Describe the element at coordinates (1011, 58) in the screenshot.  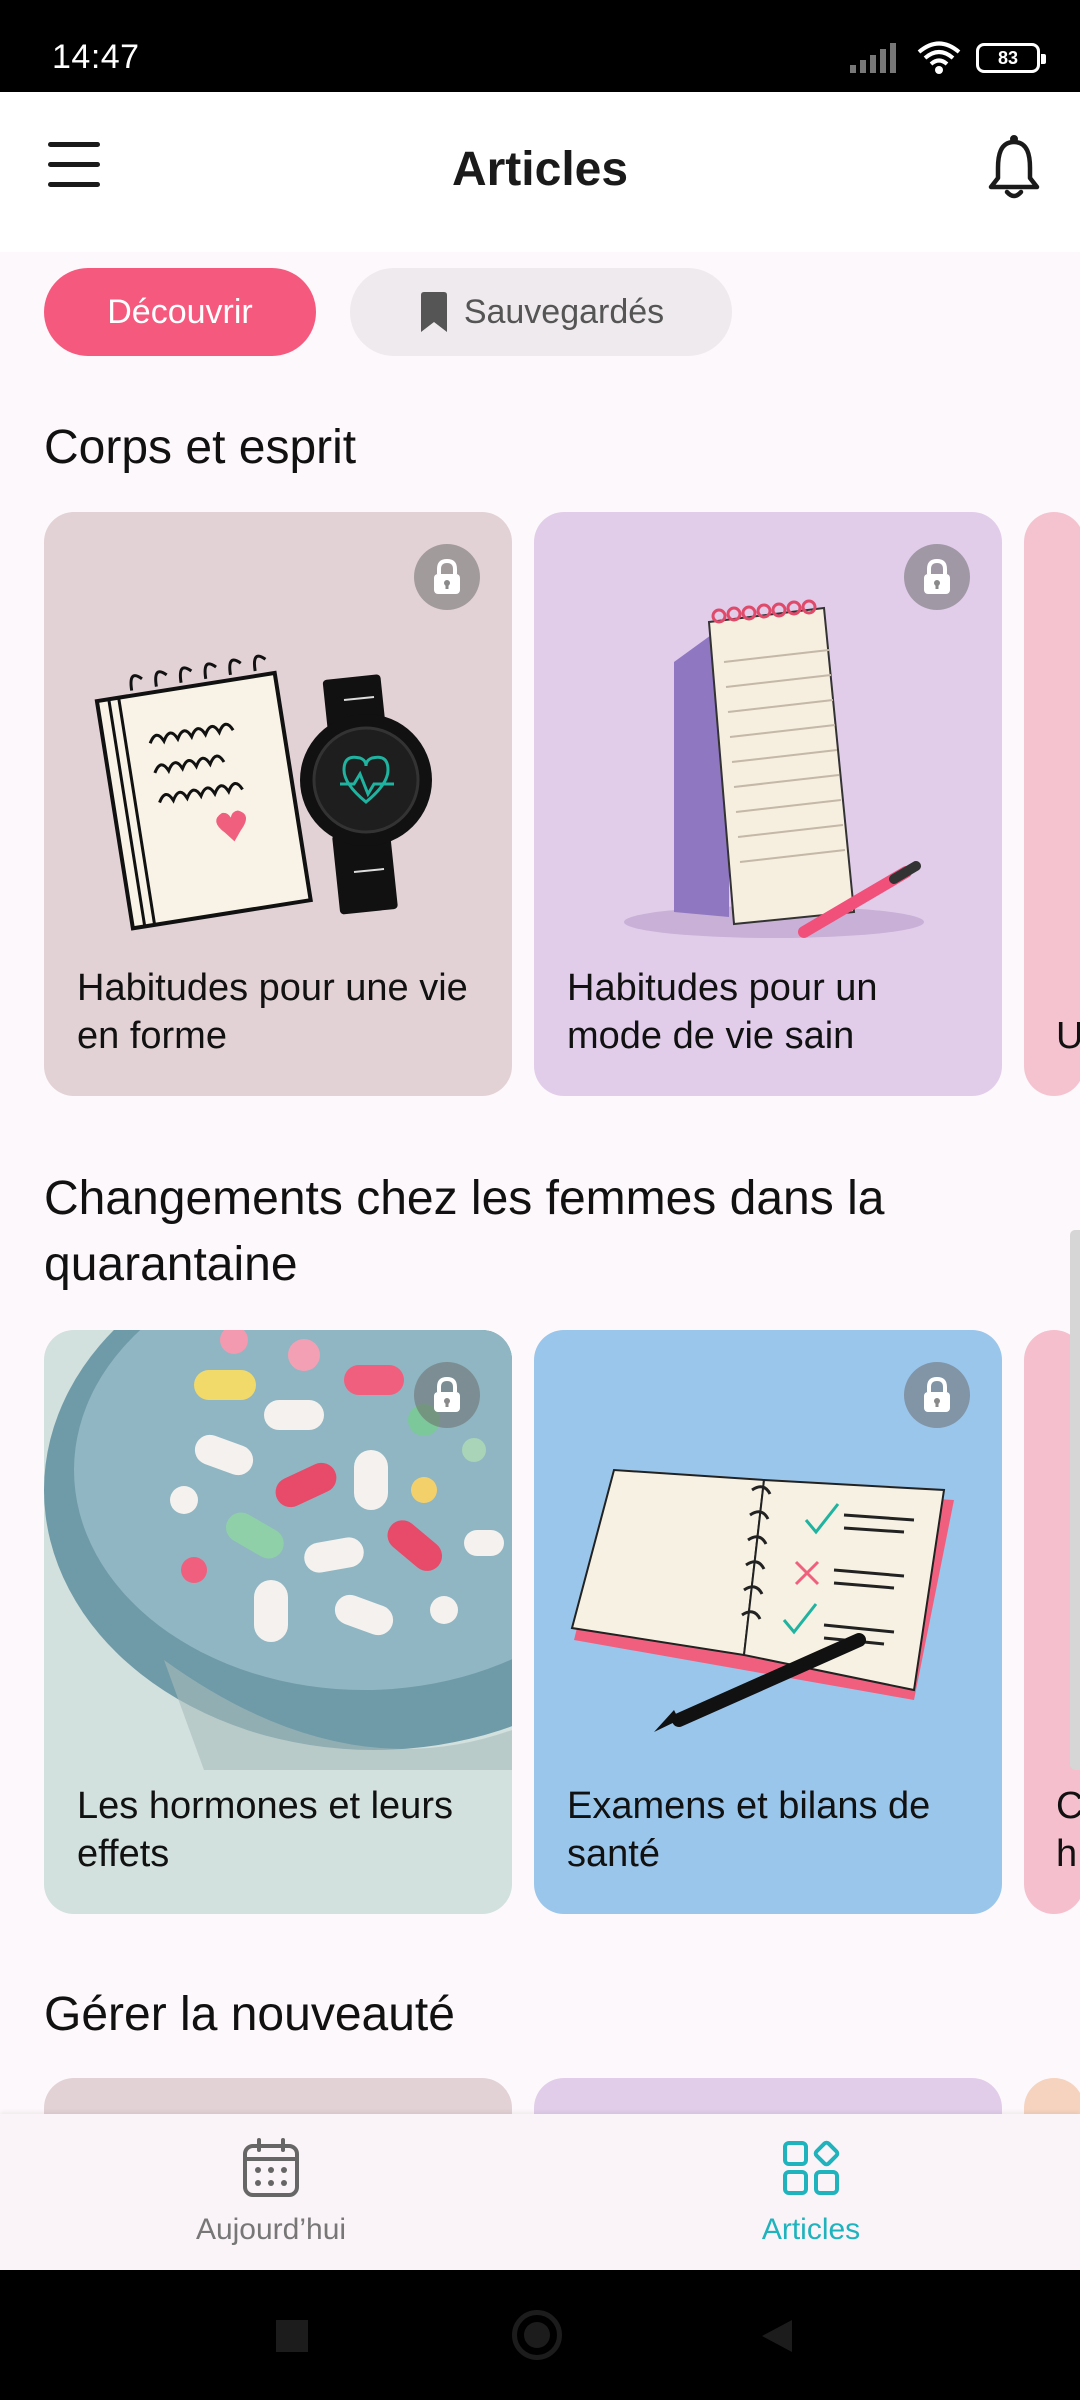
I see `battery-indicator: 83` at that location.